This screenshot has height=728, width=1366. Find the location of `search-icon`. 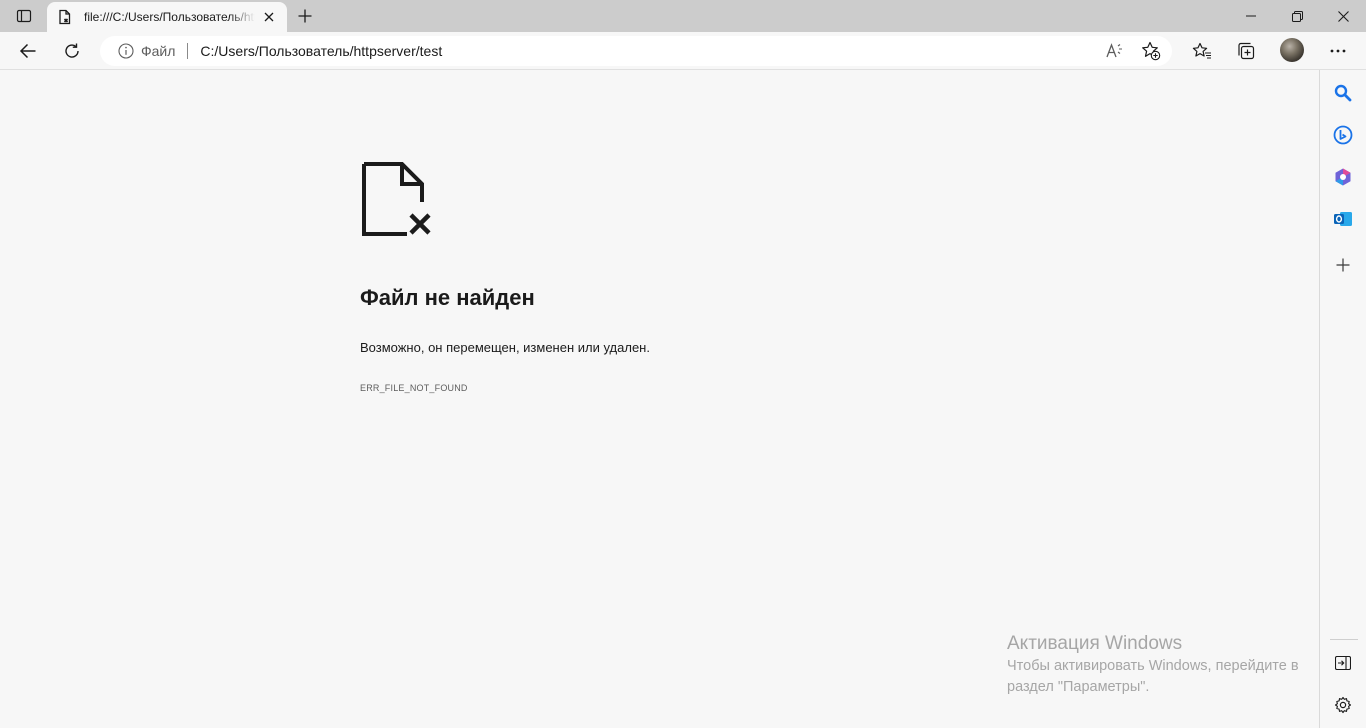

search-icon is located at coordinates (1343, 93).